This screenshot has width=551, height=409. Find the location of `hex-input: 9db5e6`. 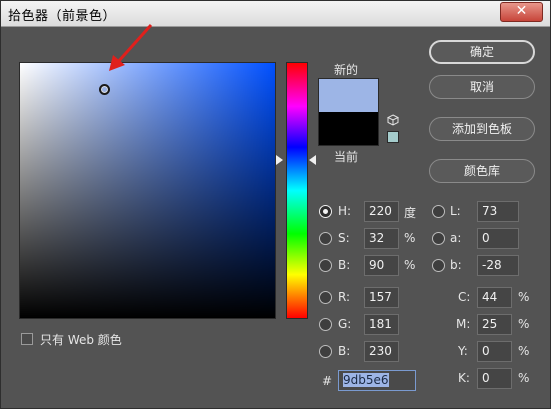

hex-input: 9db5e6 is located at coordinates (377, 380).